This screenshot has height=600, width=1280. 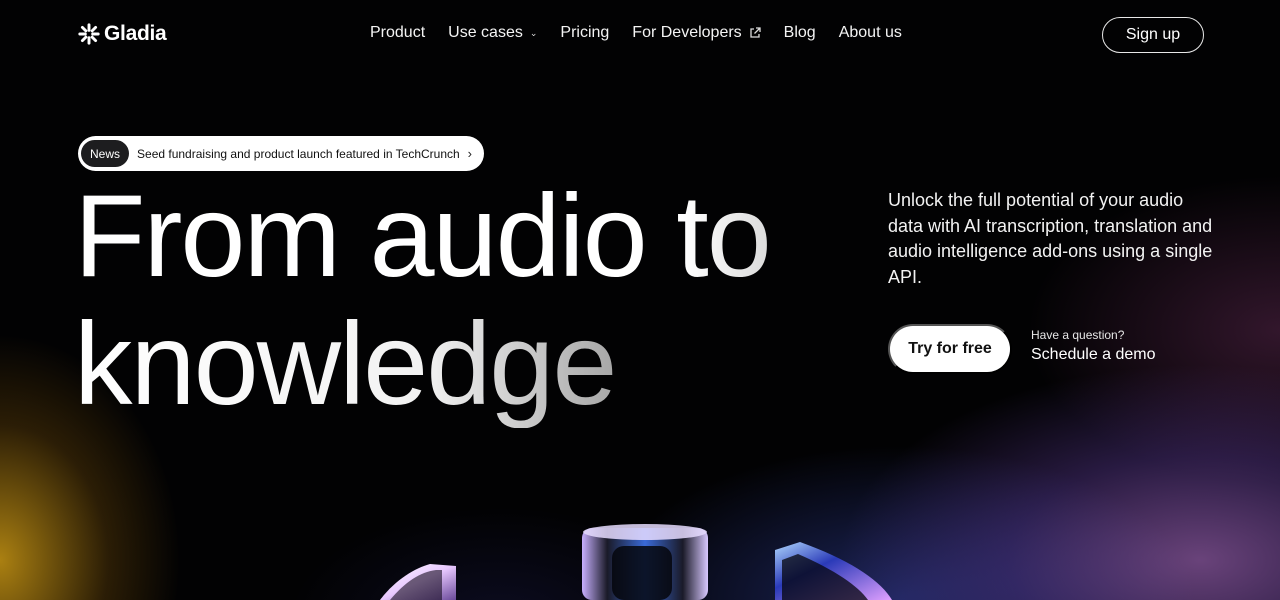 I want to click on nav-item-for-developers: For Developers, so click(x=696, y=33).